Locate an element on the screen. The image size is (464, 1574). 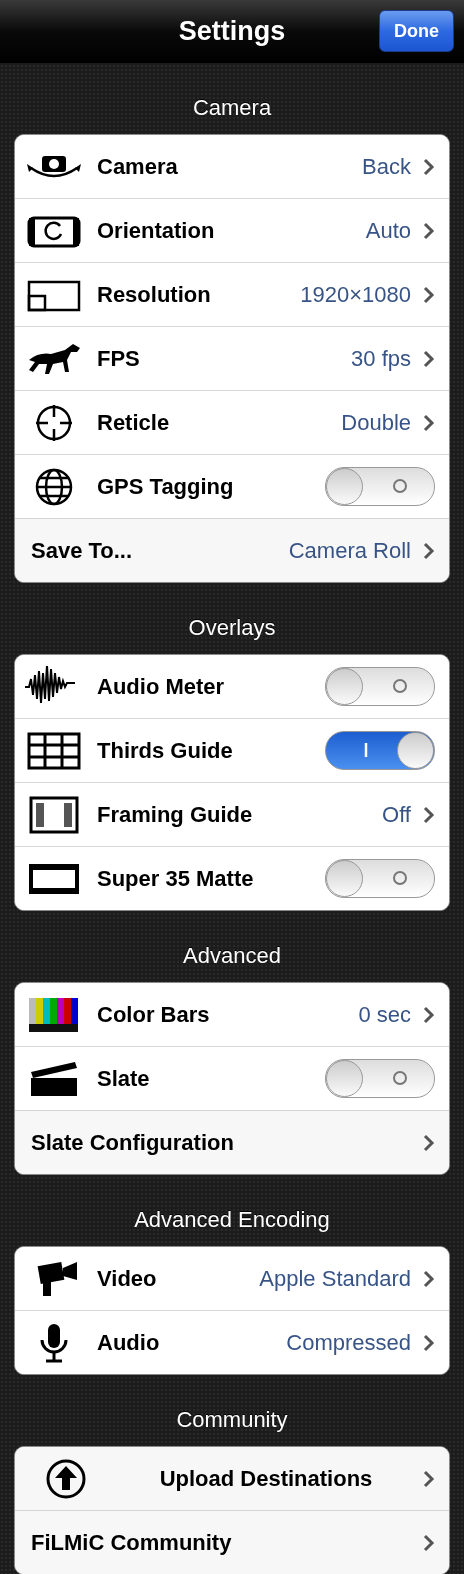
section-header: Camera is located at coordinates (232, 108).